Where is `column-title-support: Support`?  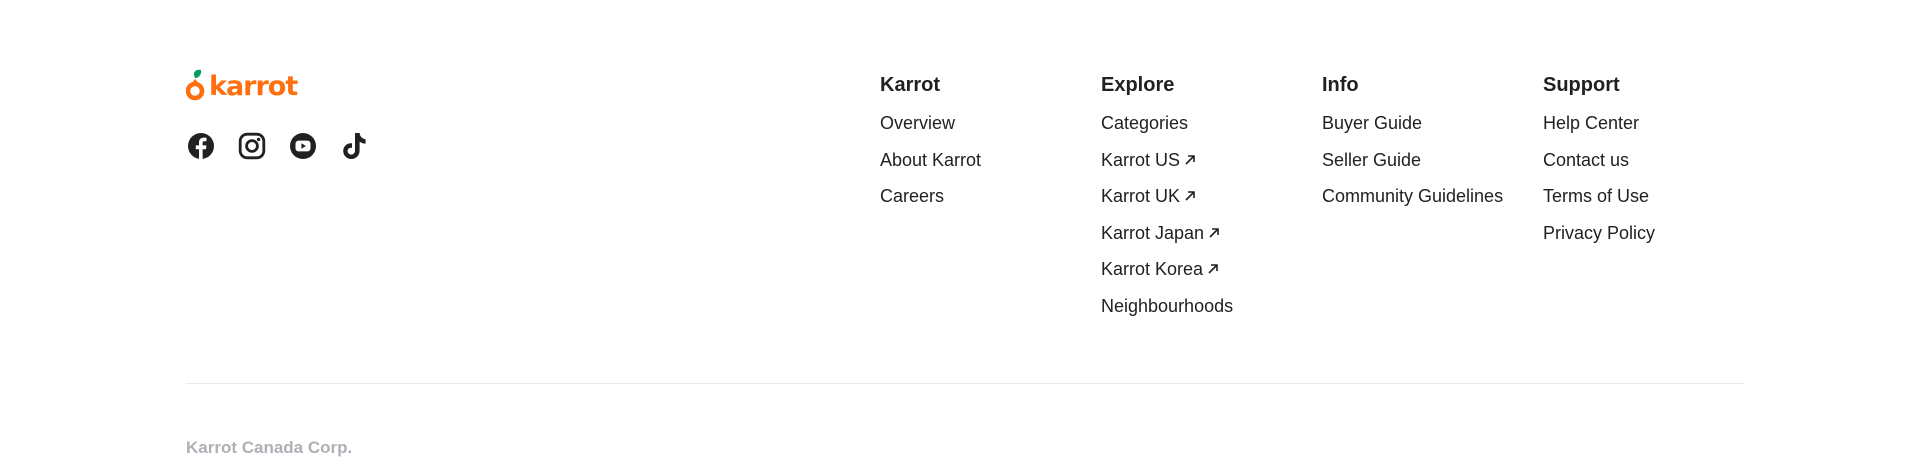
column-title-support: Support is located at coordinates (1581, 85).